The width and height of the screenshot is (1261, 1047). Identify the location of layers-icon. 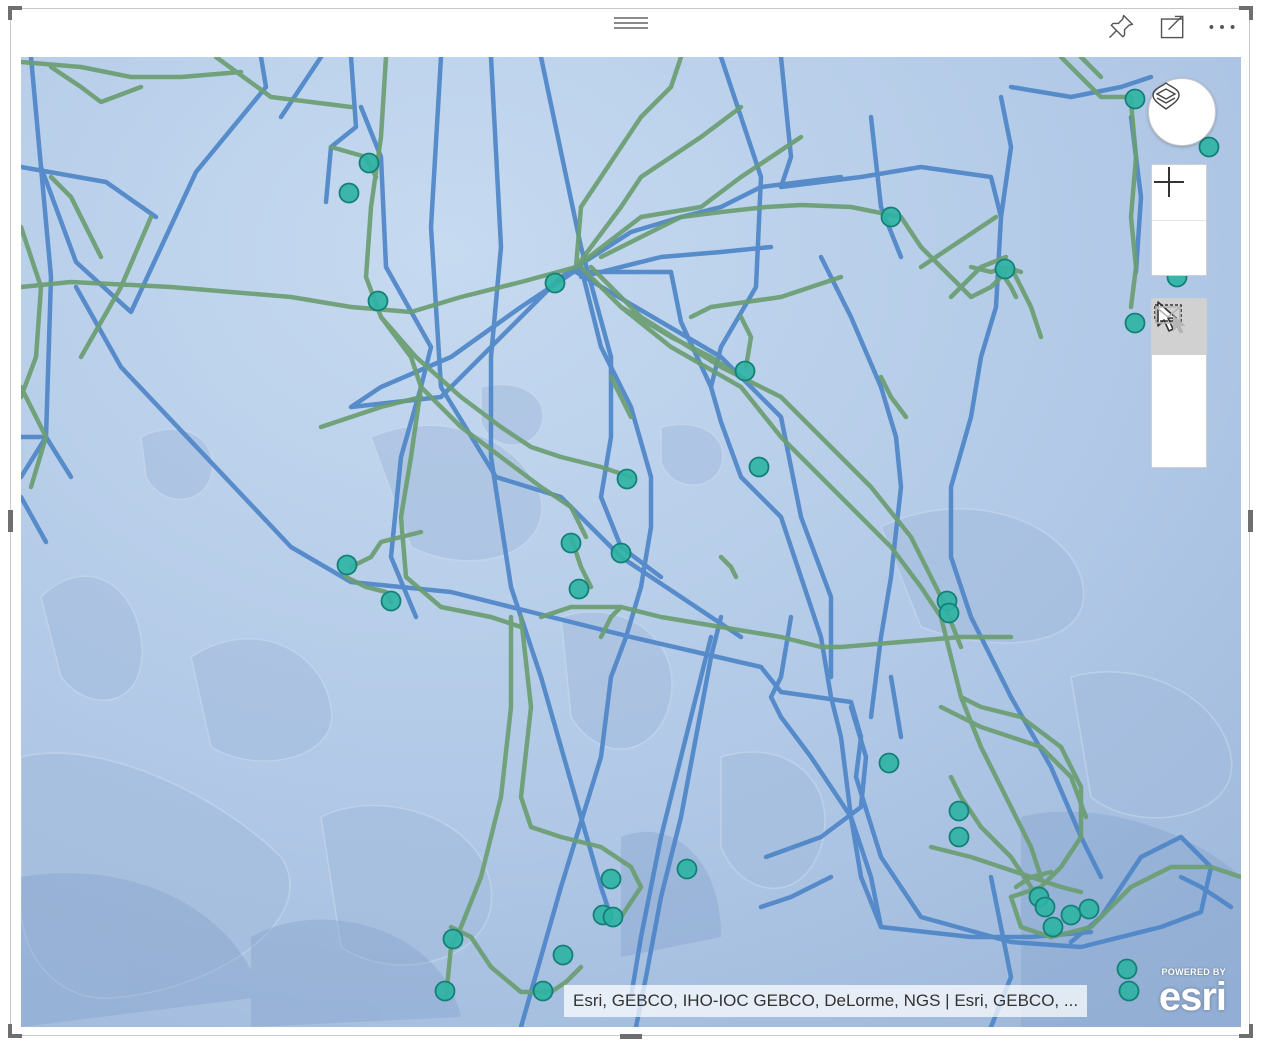
(1166, 96).